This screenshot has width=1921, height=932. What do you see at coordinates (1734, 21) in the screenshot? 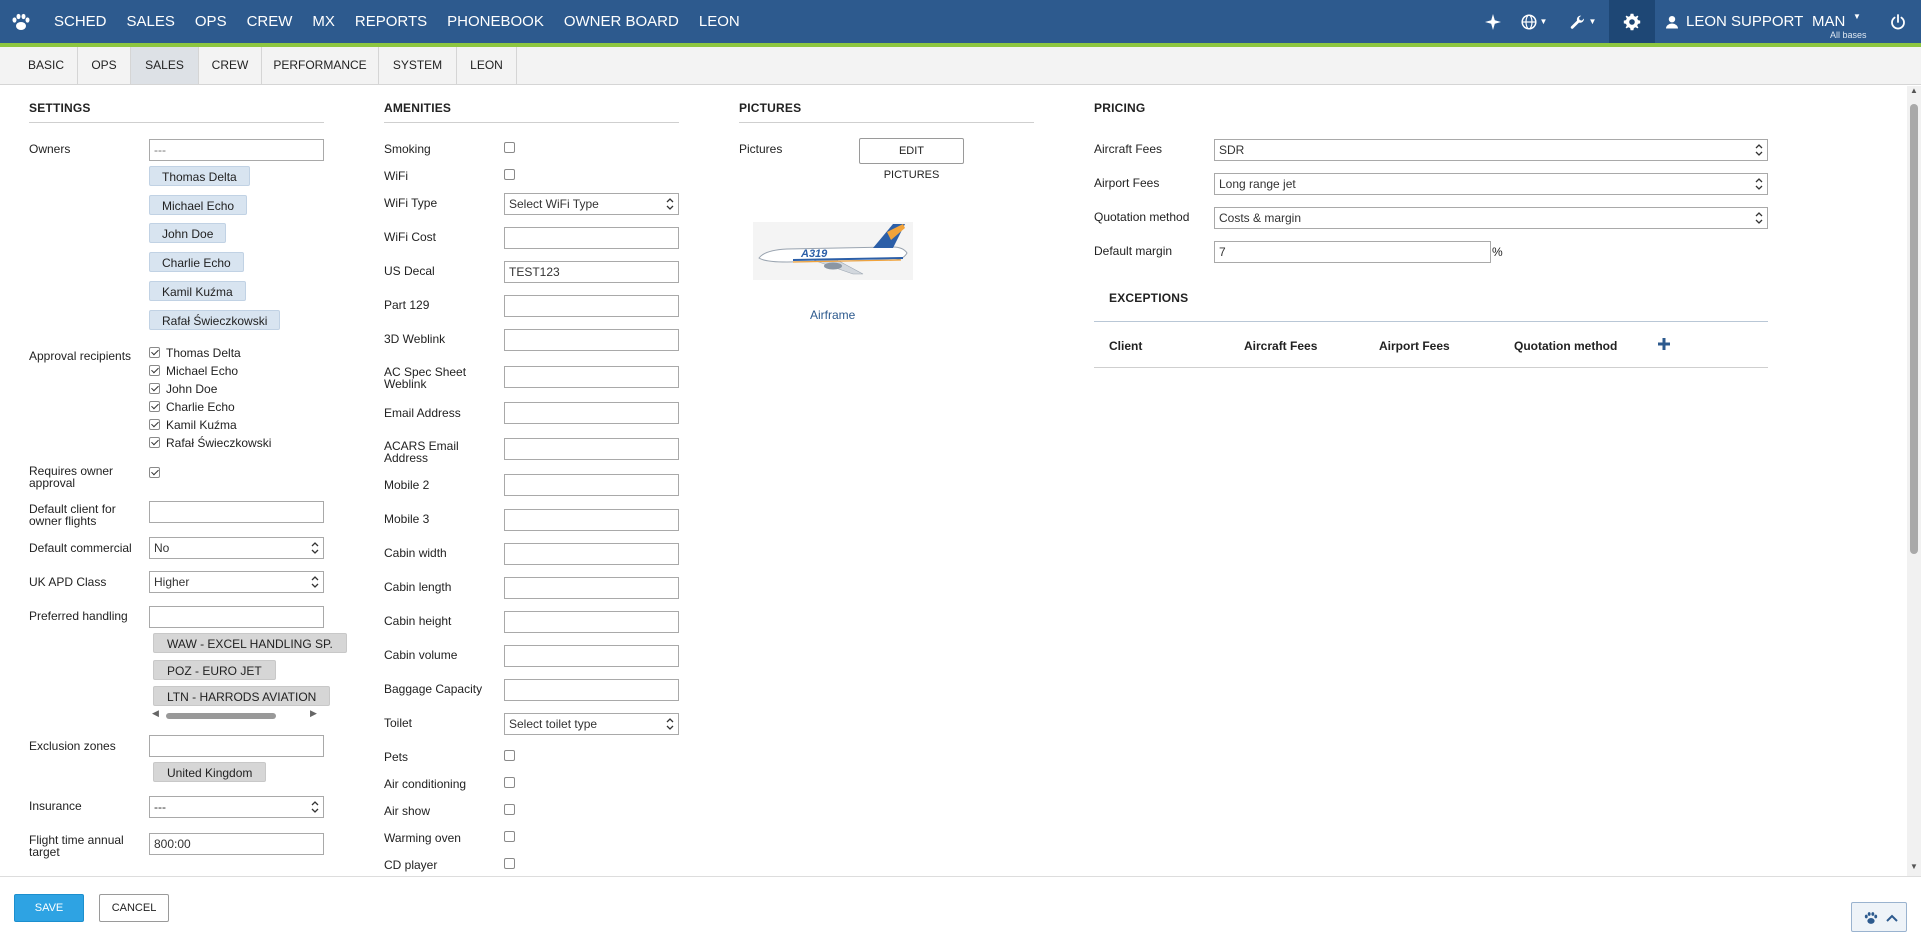
I see `user-menu: LEON SUPPORT` at bounding box center [1734, 21].